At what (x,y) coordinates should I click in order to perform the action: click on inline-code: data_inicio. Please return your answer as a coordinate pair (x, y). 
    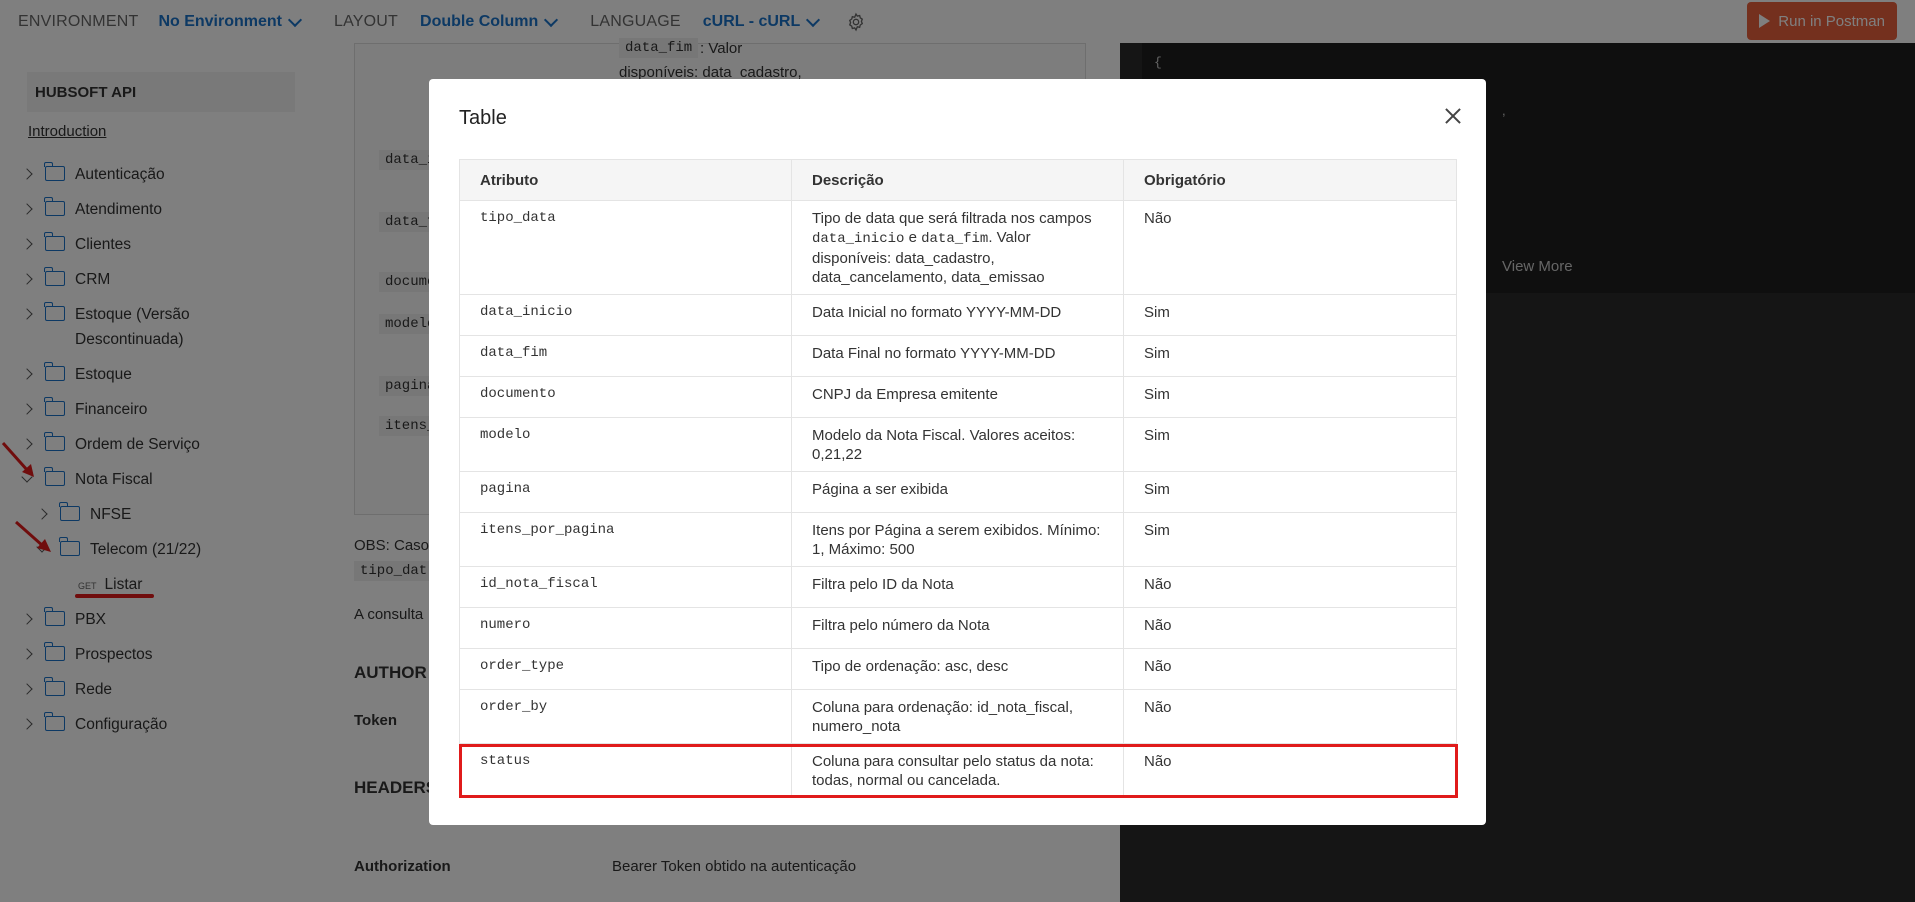
    Looking at the image, I should click on (858, 239).